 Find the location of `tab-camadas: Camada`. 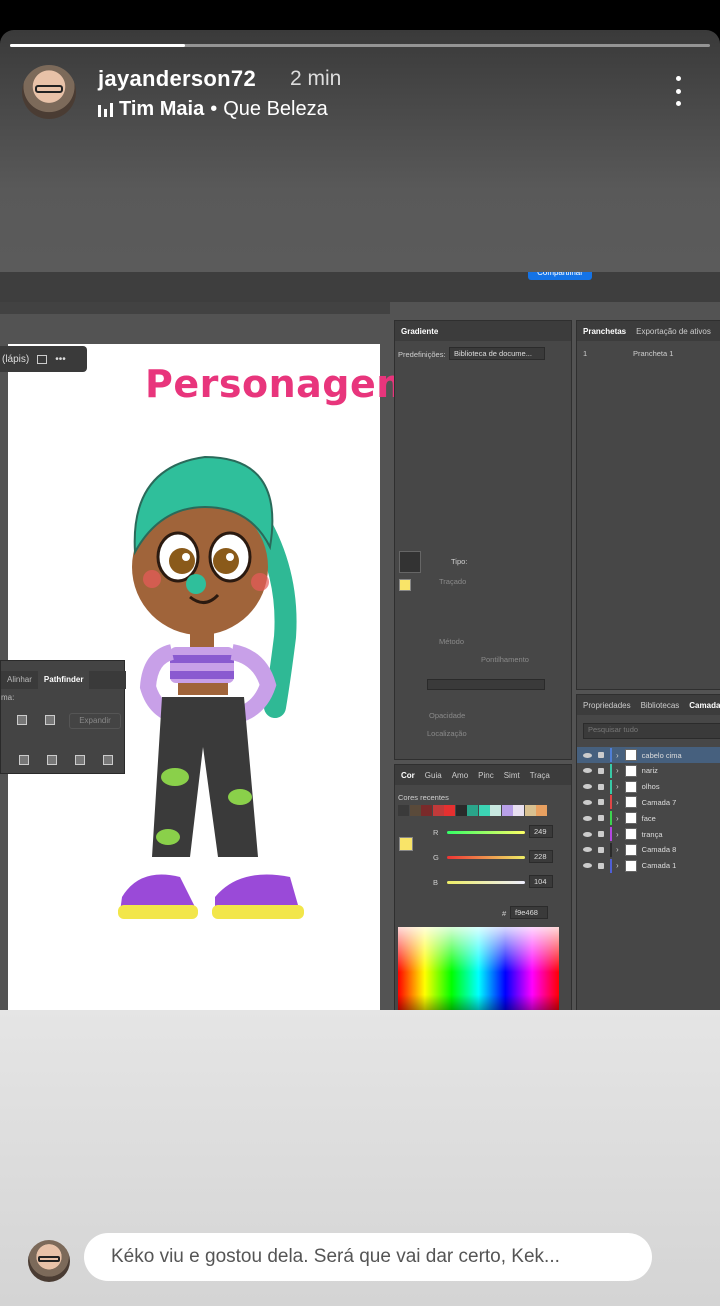

tab-camadas: Camada is located at coordinates (704, 705).